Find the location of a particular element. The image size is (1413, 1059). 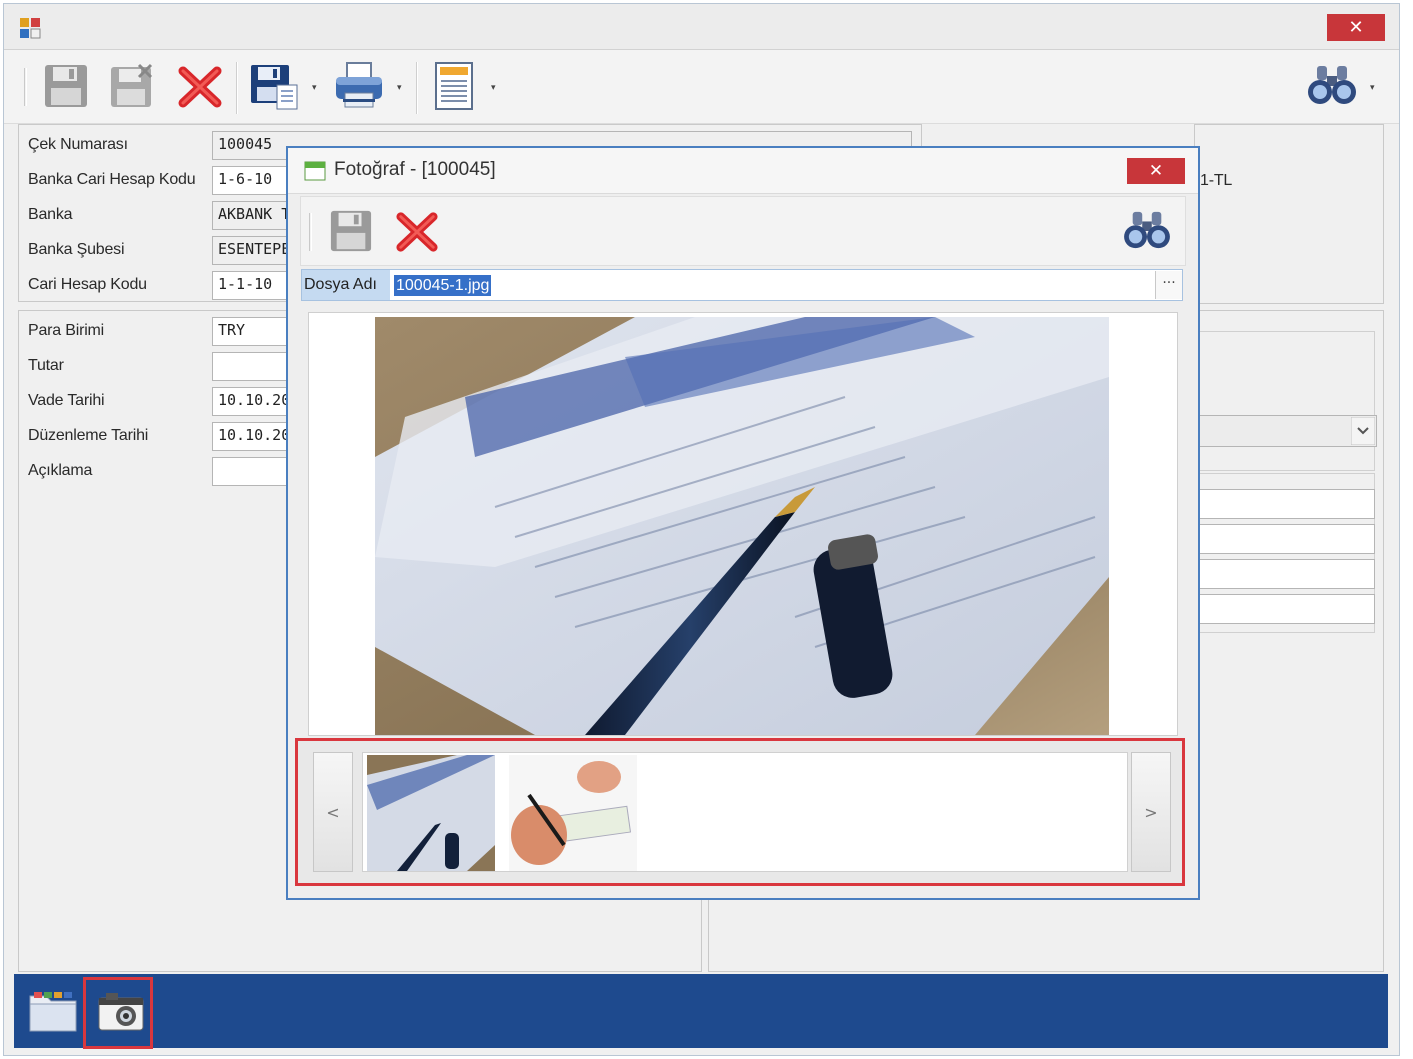

field-label-aciklama: Açıklama is located at coordinates (60, 470).